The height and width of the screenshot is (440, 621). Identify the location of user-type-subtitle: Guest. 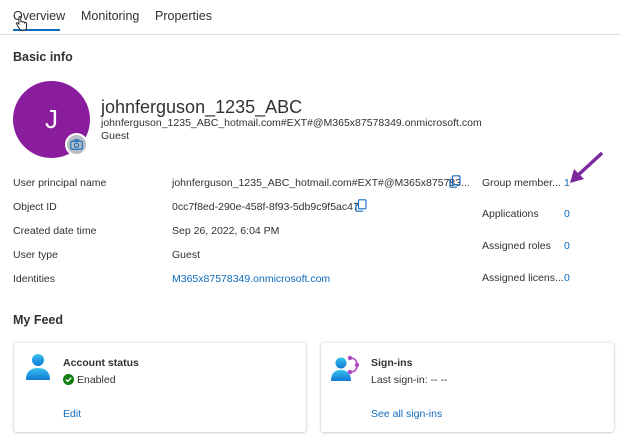
(115, 136).